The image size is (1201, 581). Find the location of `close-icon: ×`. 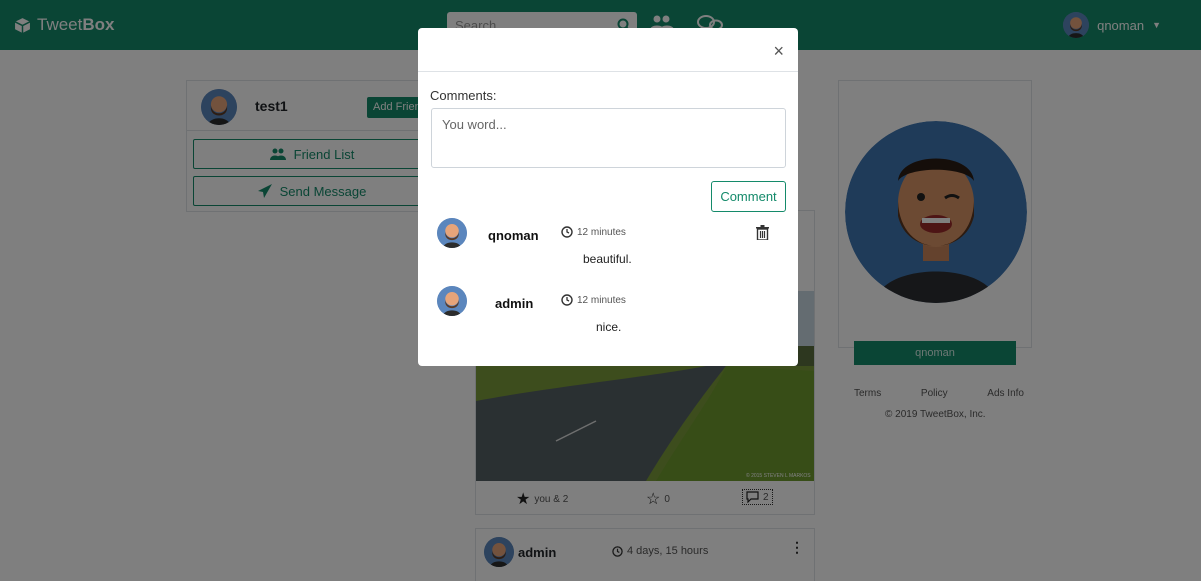

close-icon: × is located at coordinates (778, 51).